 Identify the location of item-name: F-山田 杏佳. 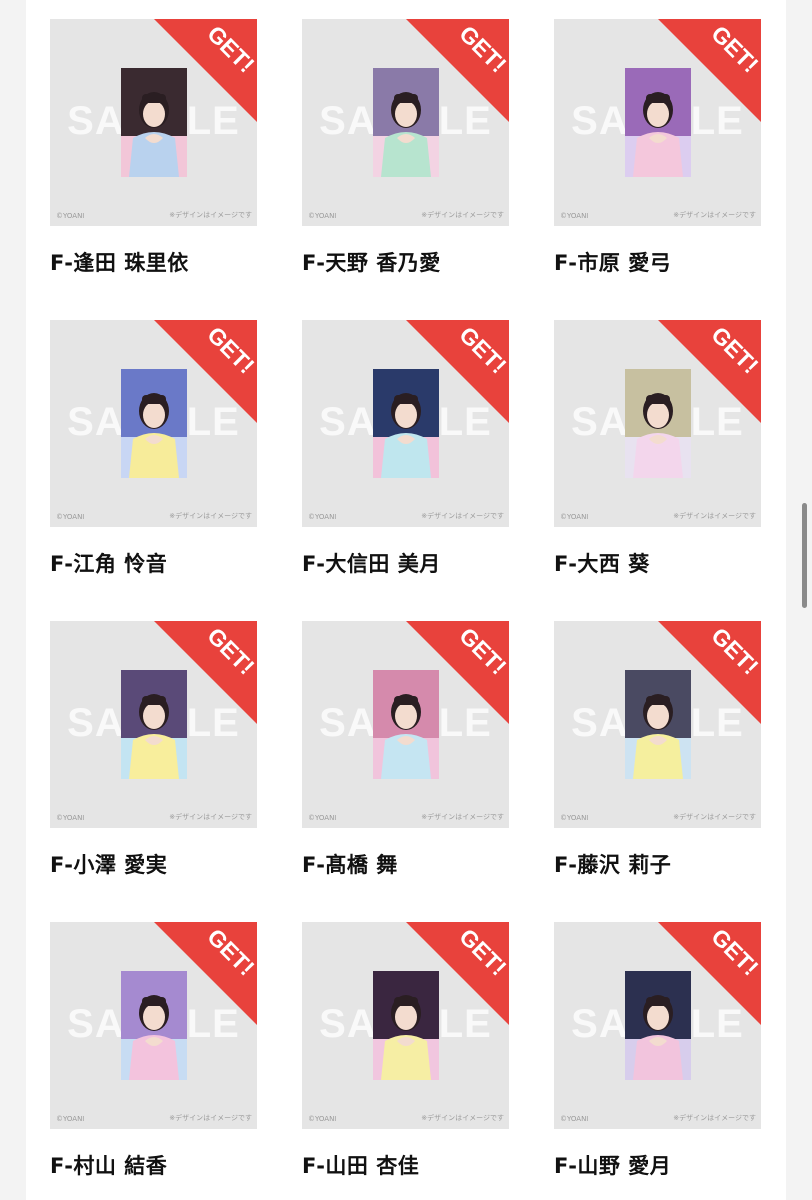
(405, 1165).